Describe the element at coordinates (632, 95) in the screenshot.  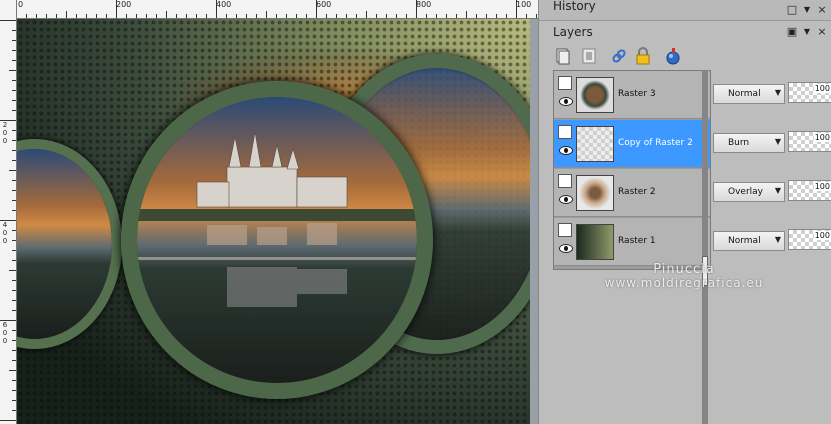
I see `layer-row-raster-3: Raster 3` at that location.